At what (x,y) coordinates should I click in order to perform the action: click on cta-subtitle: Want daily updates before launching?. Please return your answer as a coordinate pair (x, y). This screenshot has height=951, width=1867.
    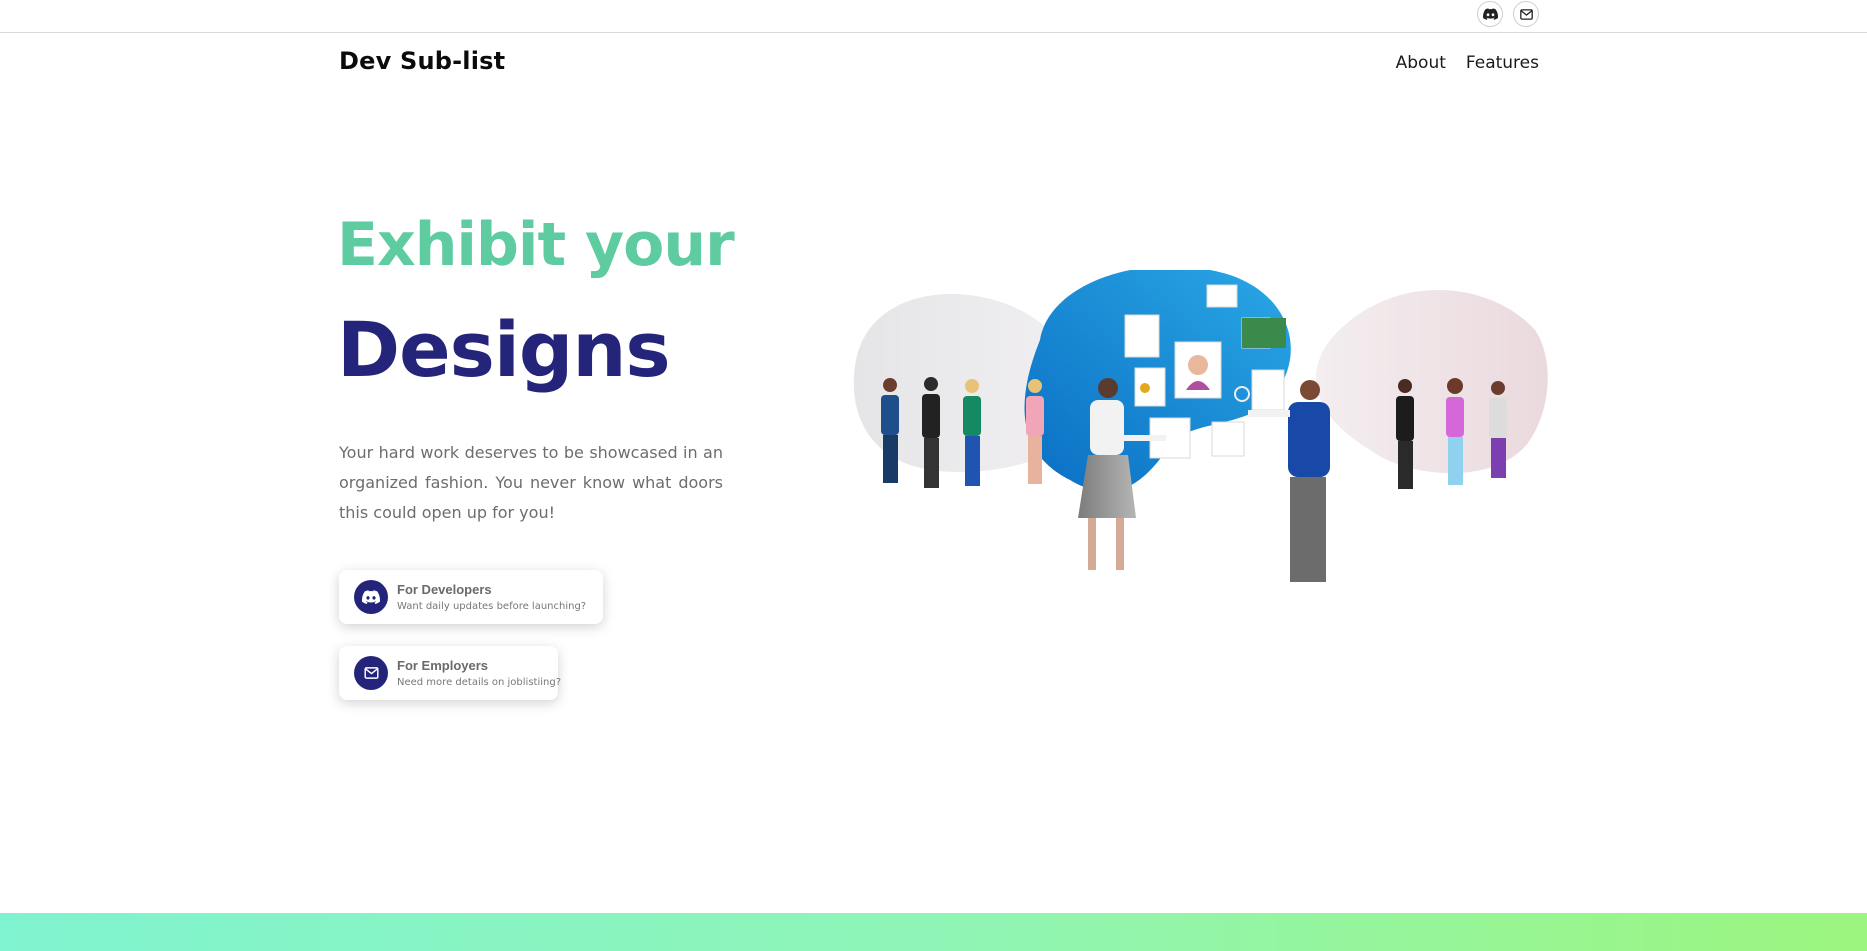
    Looking at the image, I should click on (492, 606).